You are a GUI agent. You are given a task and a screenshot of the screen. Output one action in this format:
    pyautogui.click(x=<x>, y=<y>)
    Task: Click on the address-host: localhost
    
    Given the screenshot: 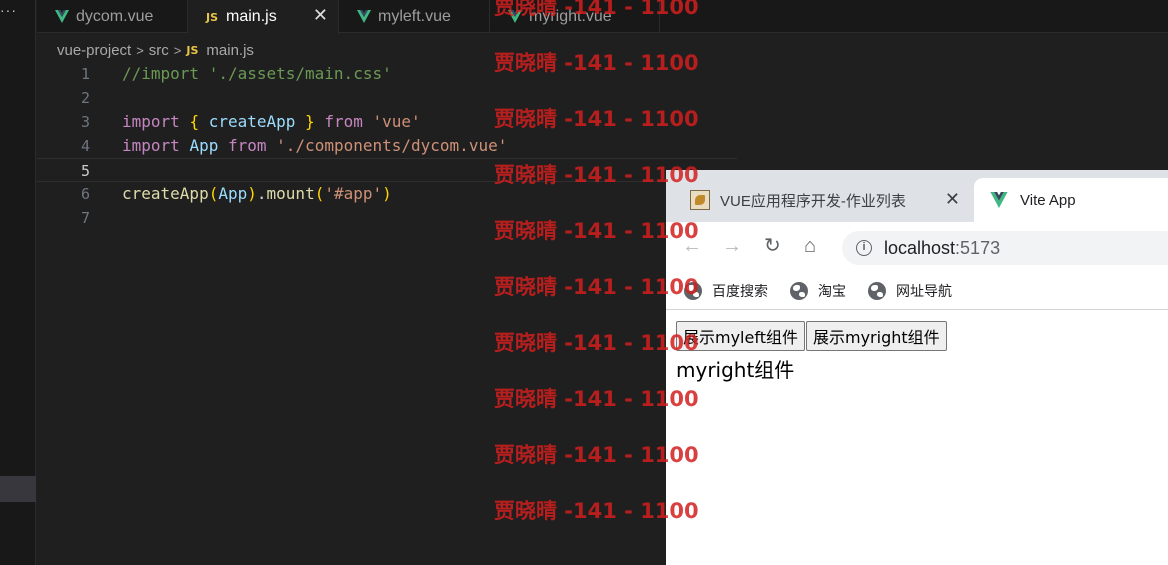 What is the action you would take?
    pyautogui.click(x=920, y=247)
    